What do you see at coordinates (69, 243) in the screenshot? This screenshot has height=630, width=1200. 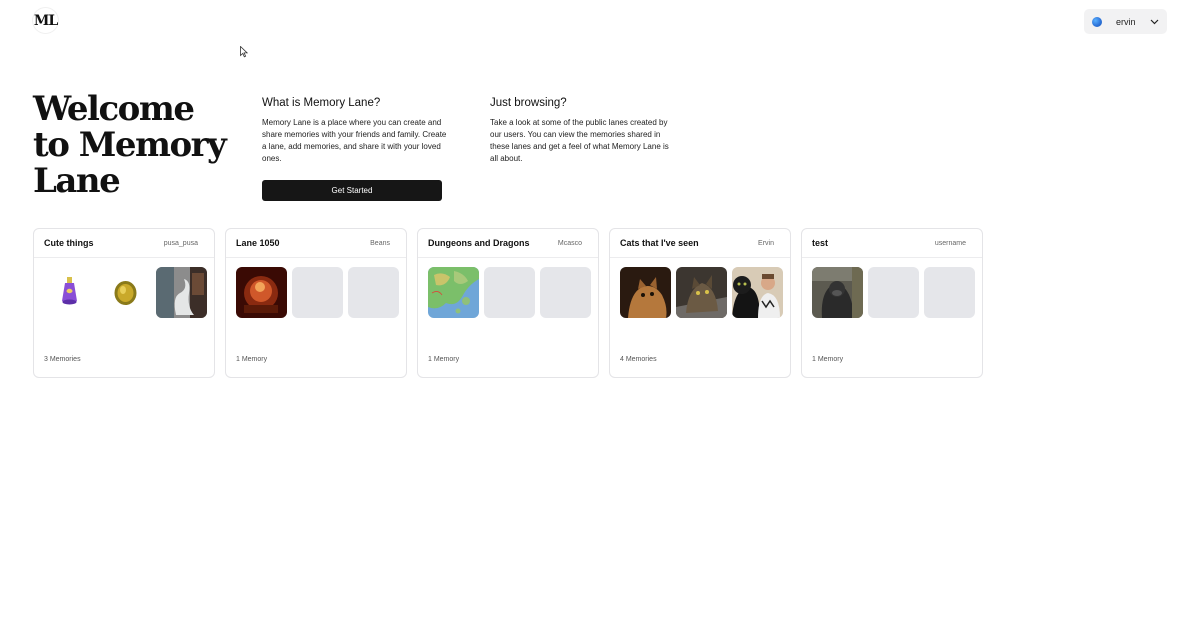 I see `lane-title: Cute things` at bounding box center [69, 243].